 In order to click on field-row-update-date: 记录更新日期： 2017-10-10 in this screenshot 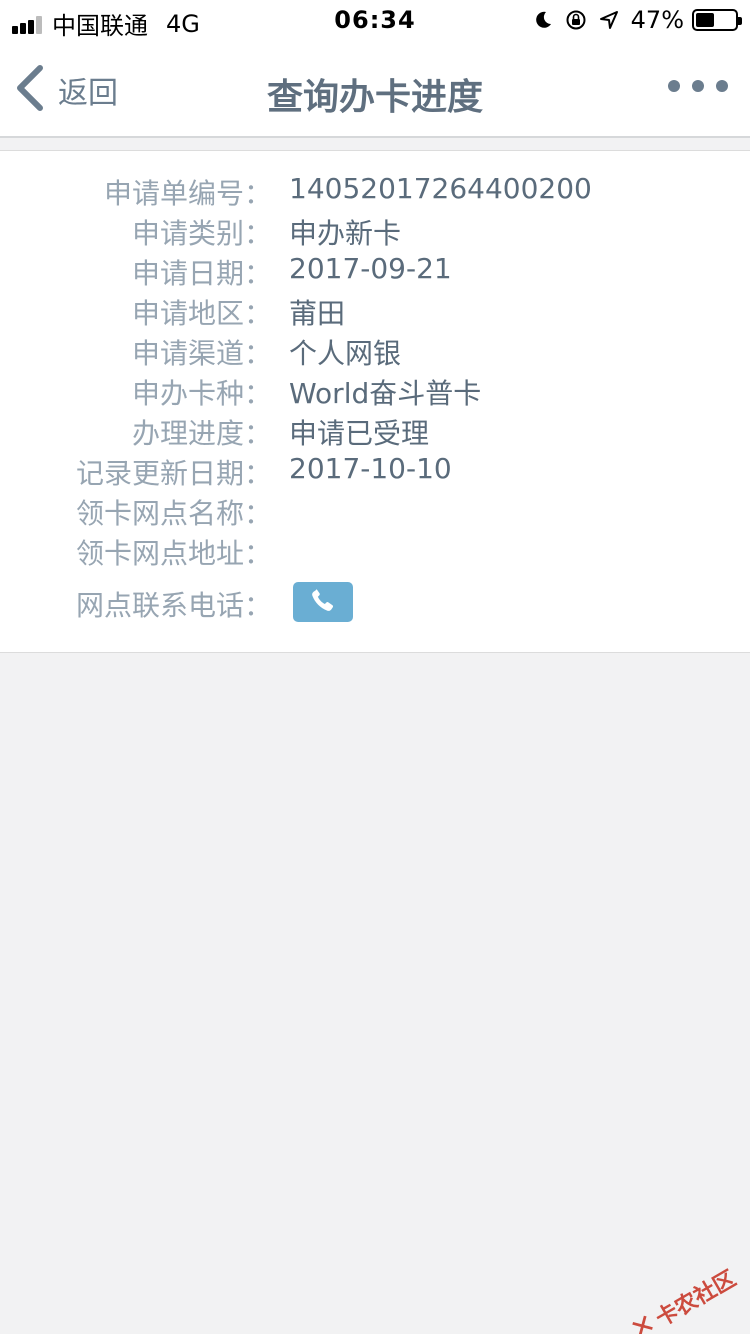, I will do `click(375, 472)`.